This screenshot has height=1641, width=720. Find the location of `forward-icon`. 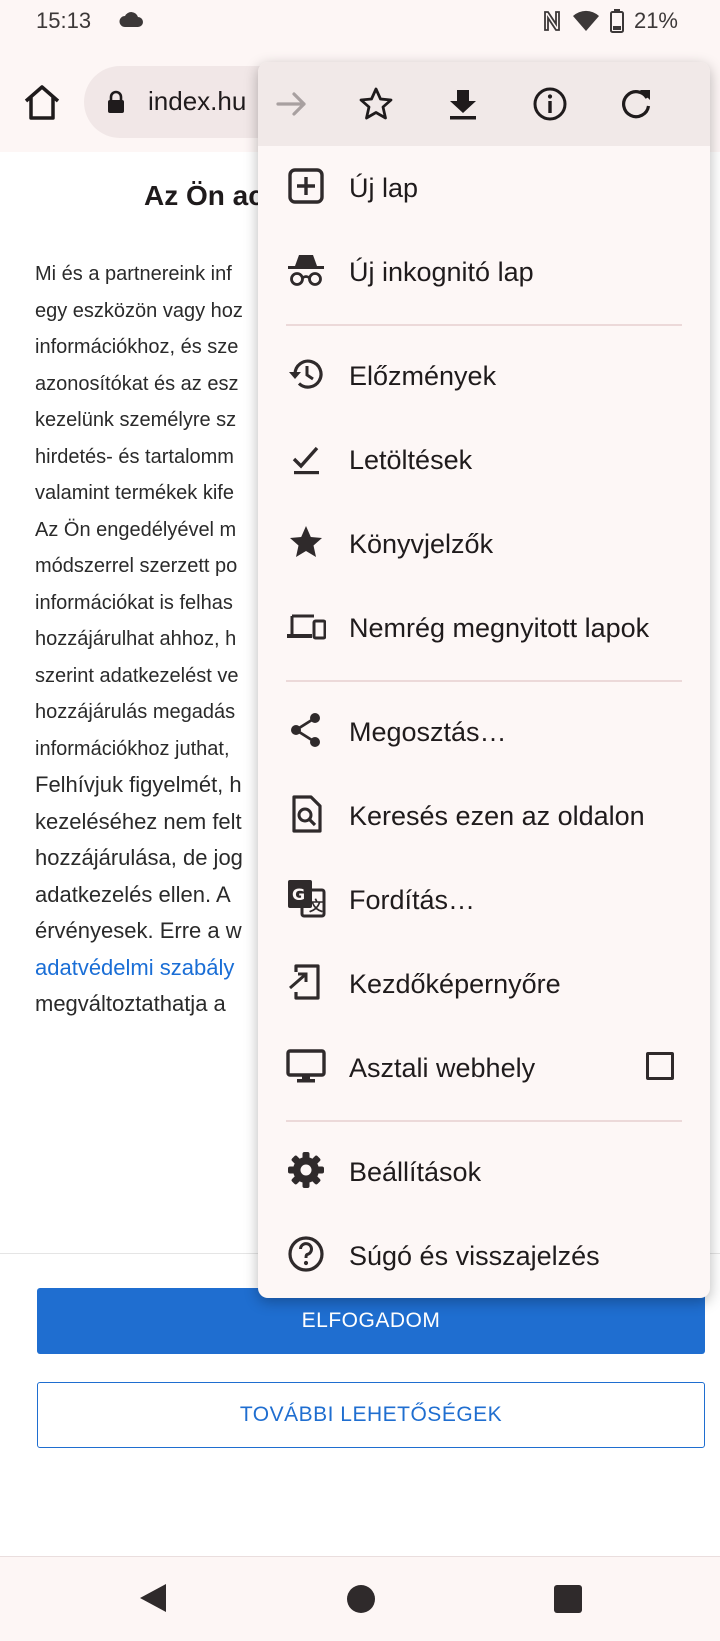

forward-icon is located at coordinates (292, 104).